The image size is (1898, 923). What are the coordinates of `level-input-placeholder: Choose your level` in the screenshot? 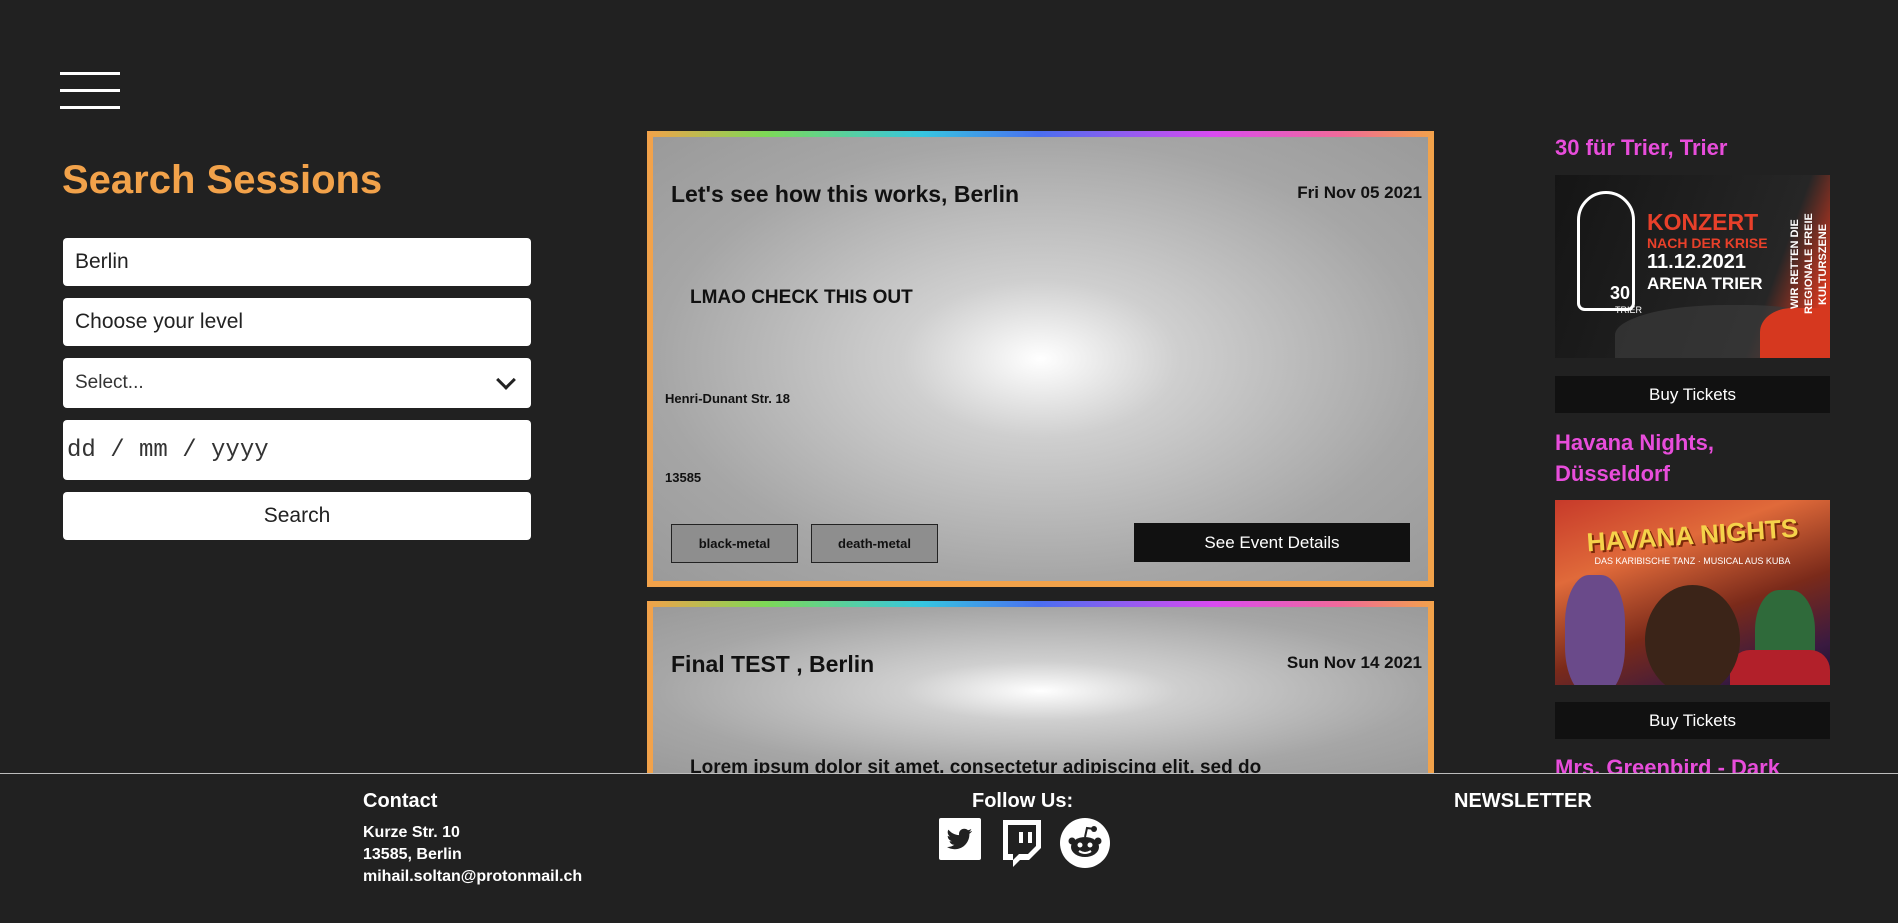 It's located at (159, 321).